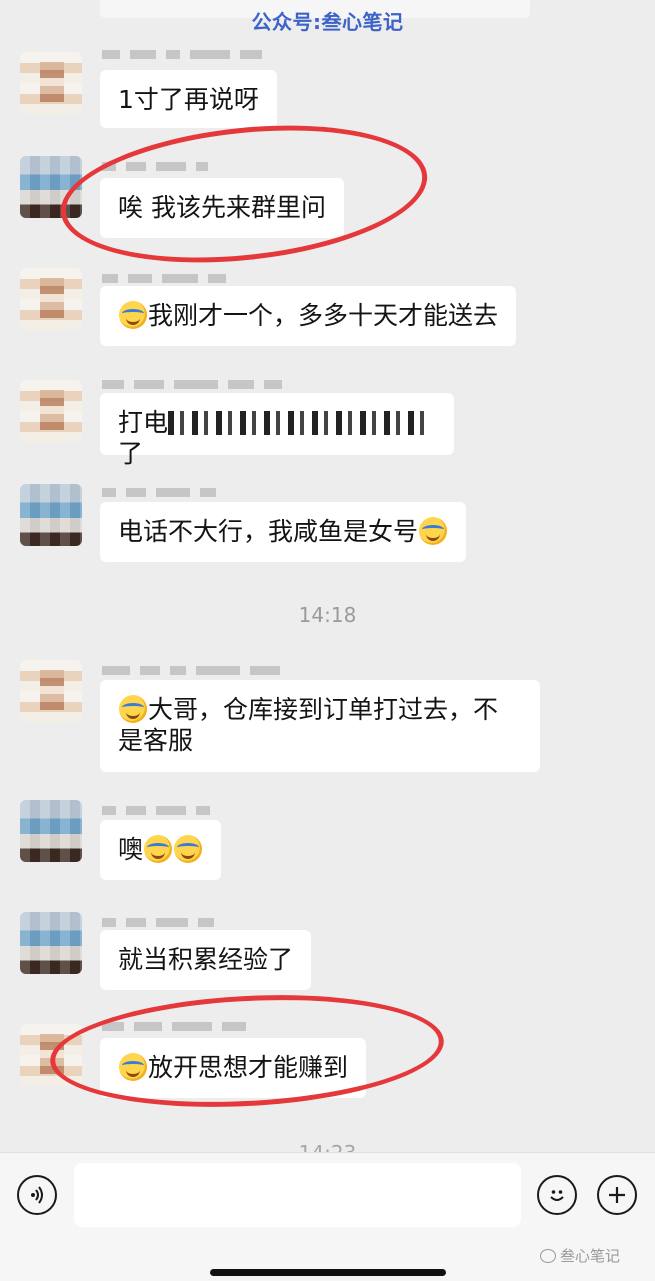 This screenshot has height=1281, width=655. I want to click on voice-icon, so click(37, 1195).